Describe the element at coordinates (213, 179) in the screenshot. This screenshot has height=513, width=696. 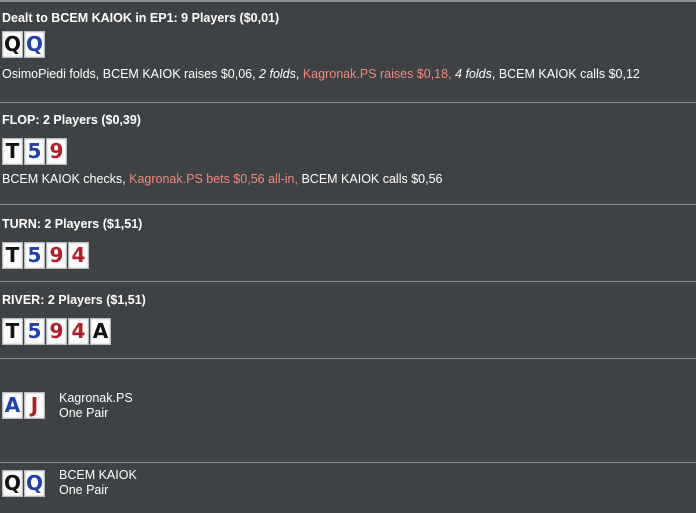
I see `action-segment: Kagronak.PS bets $0,56 all-in,` at that location.